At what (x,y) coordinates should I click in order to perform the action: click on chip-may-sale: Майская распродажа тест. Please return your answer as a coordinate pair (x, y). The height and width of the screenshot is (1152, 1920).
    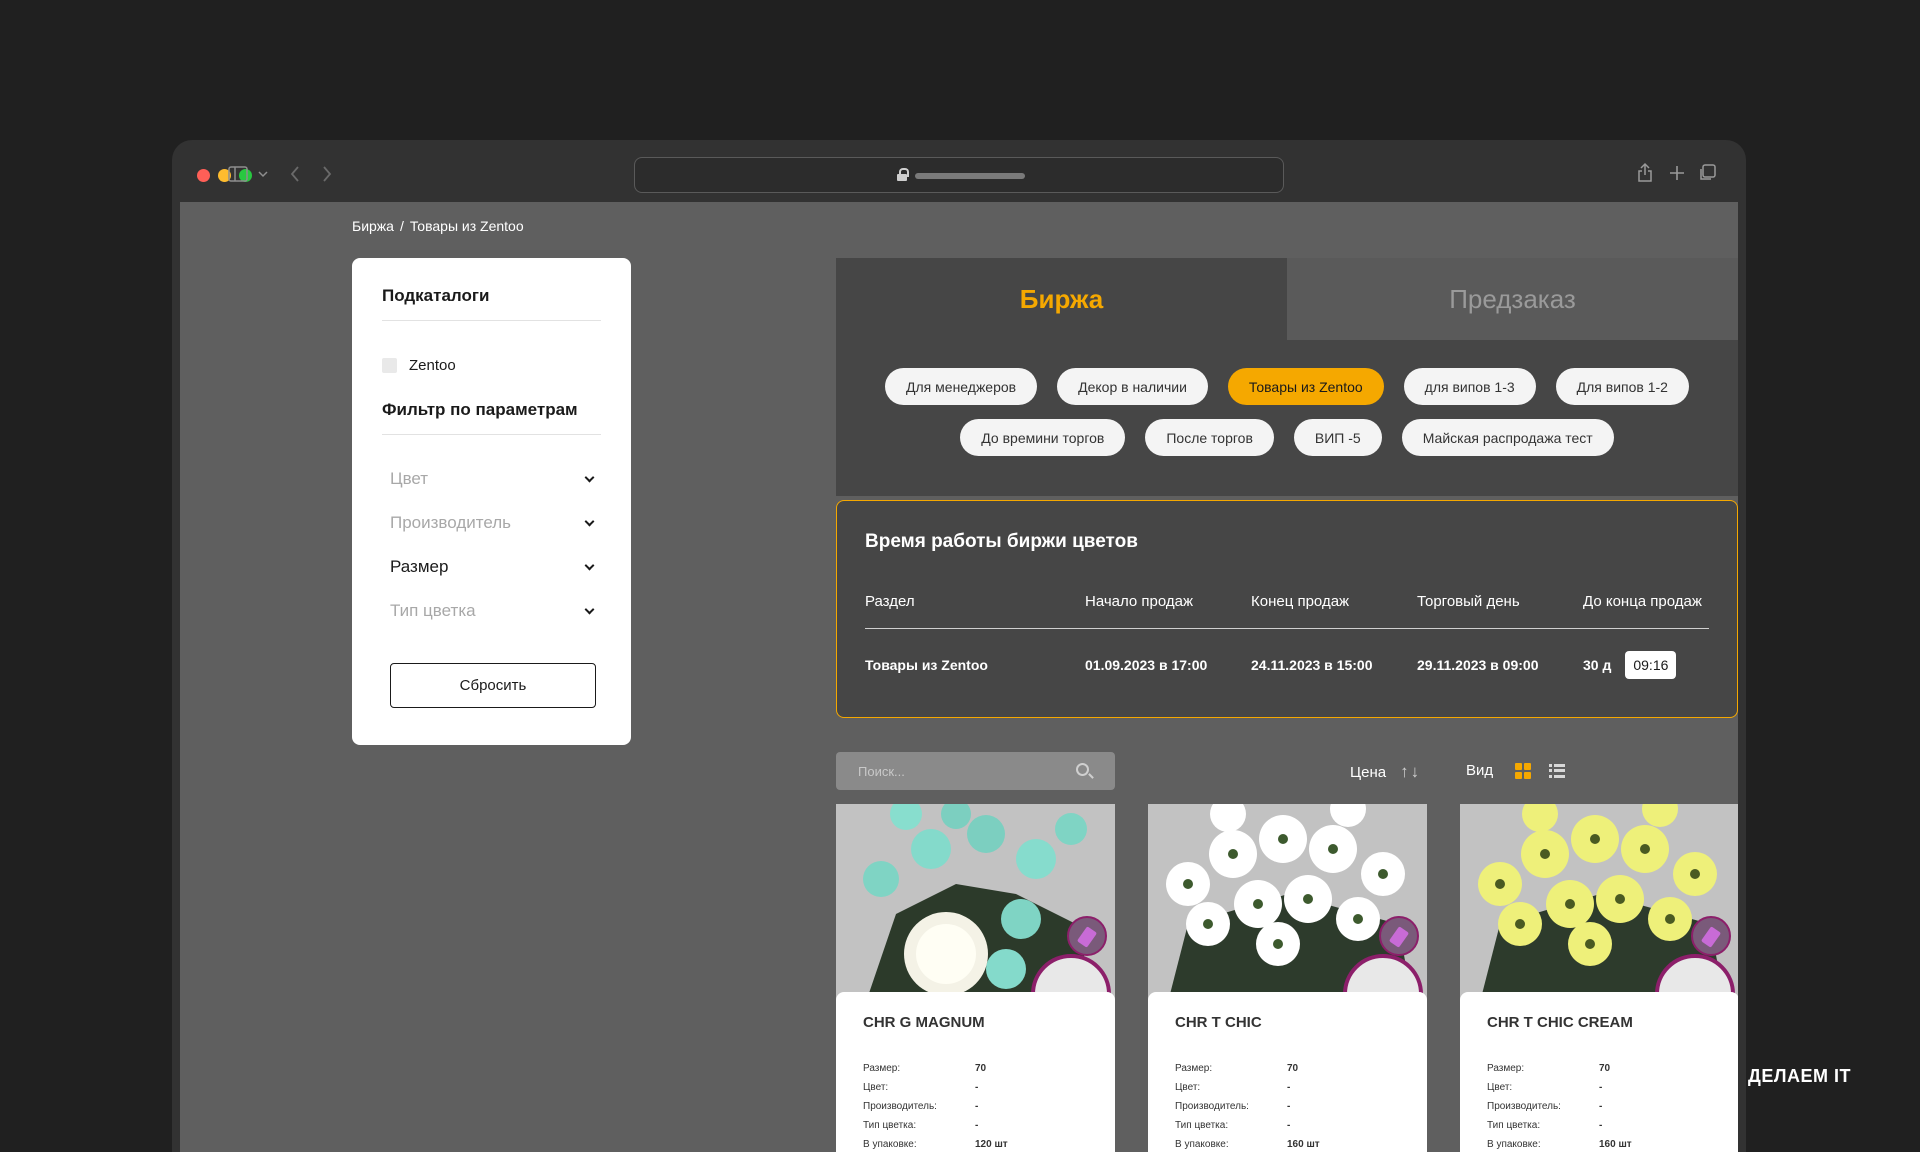
    Looking at the image, I should click on (1507, 437).